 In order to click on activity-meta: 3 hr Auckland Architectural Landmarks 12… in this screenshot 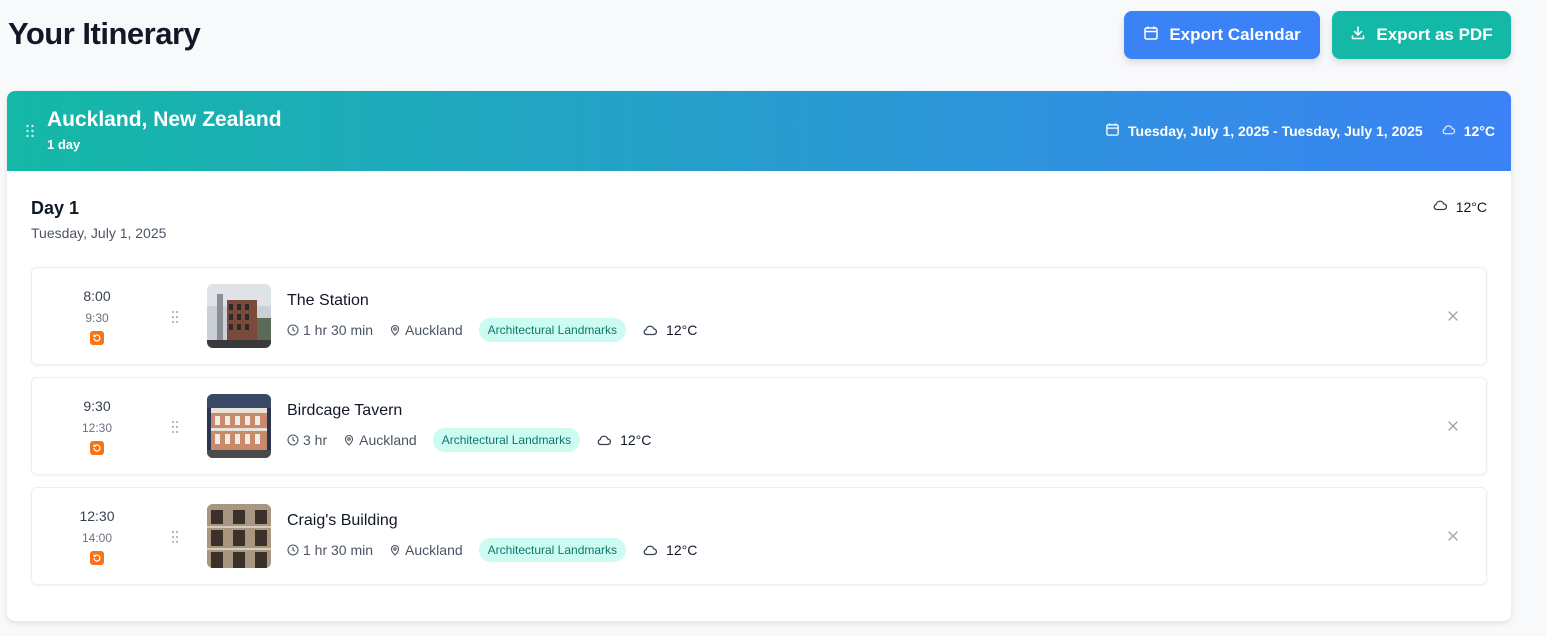, I will do `click(469, 440)`.